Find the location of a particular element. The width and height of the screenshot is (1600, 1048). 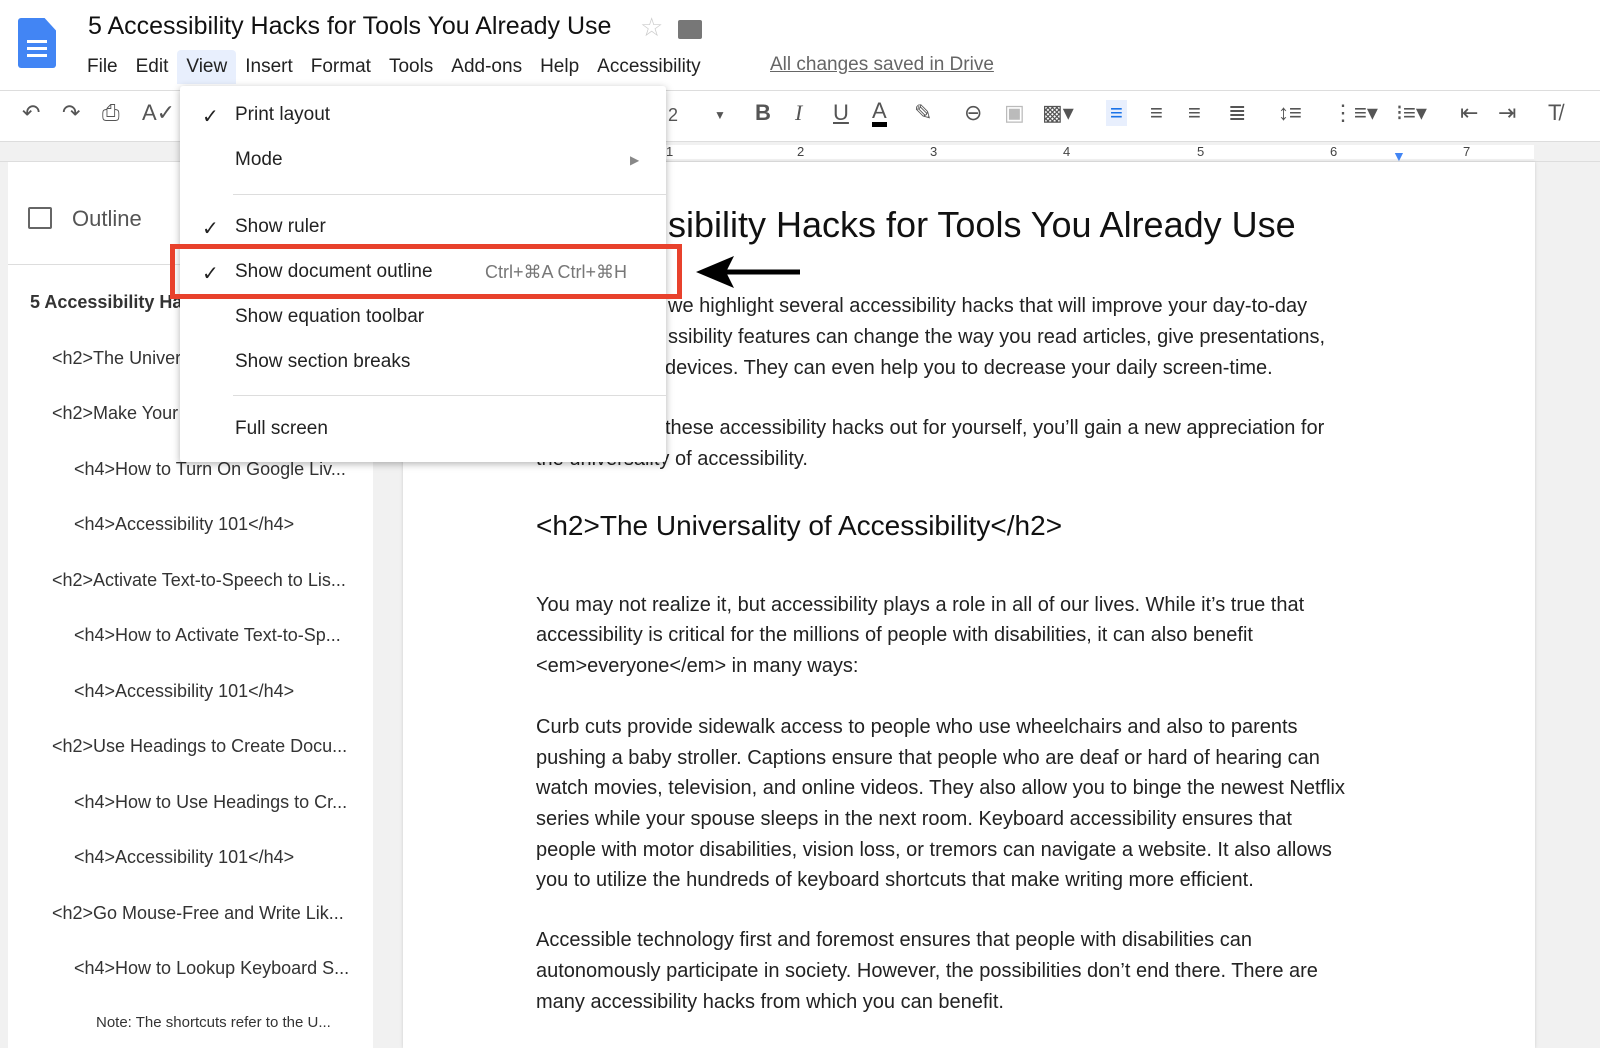

align-right-icon: ≡ is located at coordinates (1194, 113).